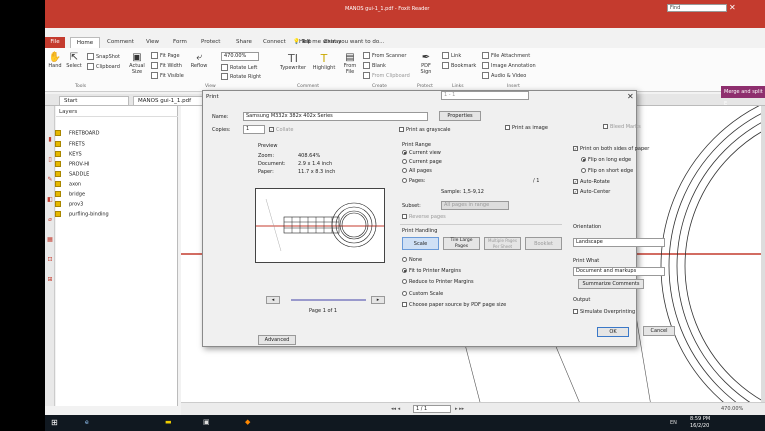 The height and width of the screenshot is (431, 765). What do you see at coordinates (607, 171) in the screenshot?
I see `short-edge-radio: Flip on short edge` at bounding box center [607, 171].